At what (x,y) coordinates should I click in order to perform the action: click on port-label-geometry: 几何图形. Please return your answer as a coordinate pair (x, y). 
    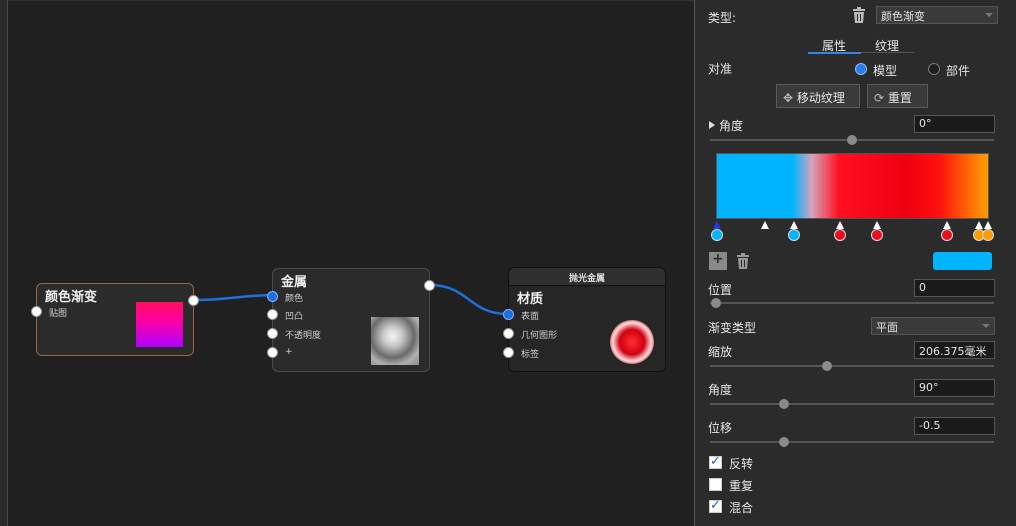
    Looking at the image, I should click on (539, 336).